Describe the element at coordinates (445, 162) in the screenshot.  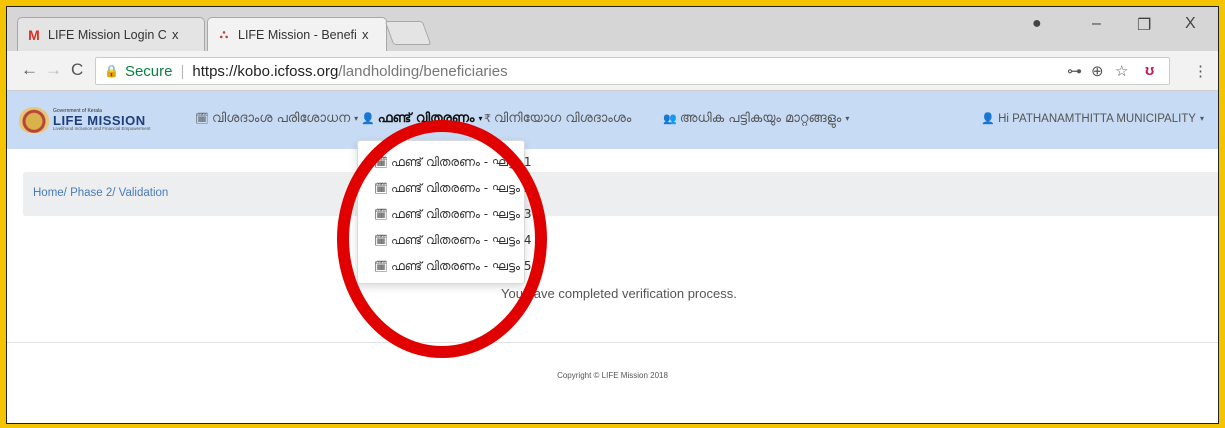
I see `dropdown-item-phase-1: 🗓 ഫണ്ട് വിതരണം - ഘട്ടം 1` at that location.